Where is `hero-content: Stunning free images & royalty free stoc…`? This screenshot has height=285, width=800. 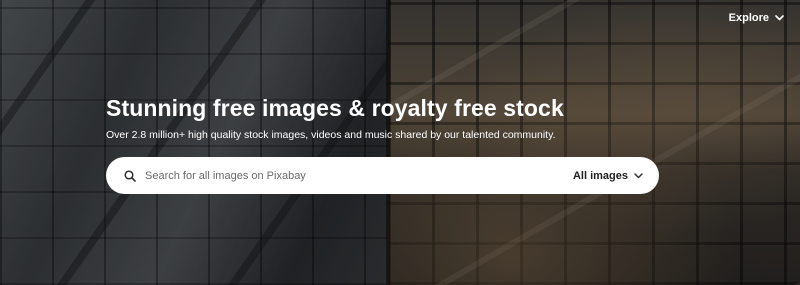
hero-content: Stunning free images & royalty free stoc… is located at coordinates (386, 118).